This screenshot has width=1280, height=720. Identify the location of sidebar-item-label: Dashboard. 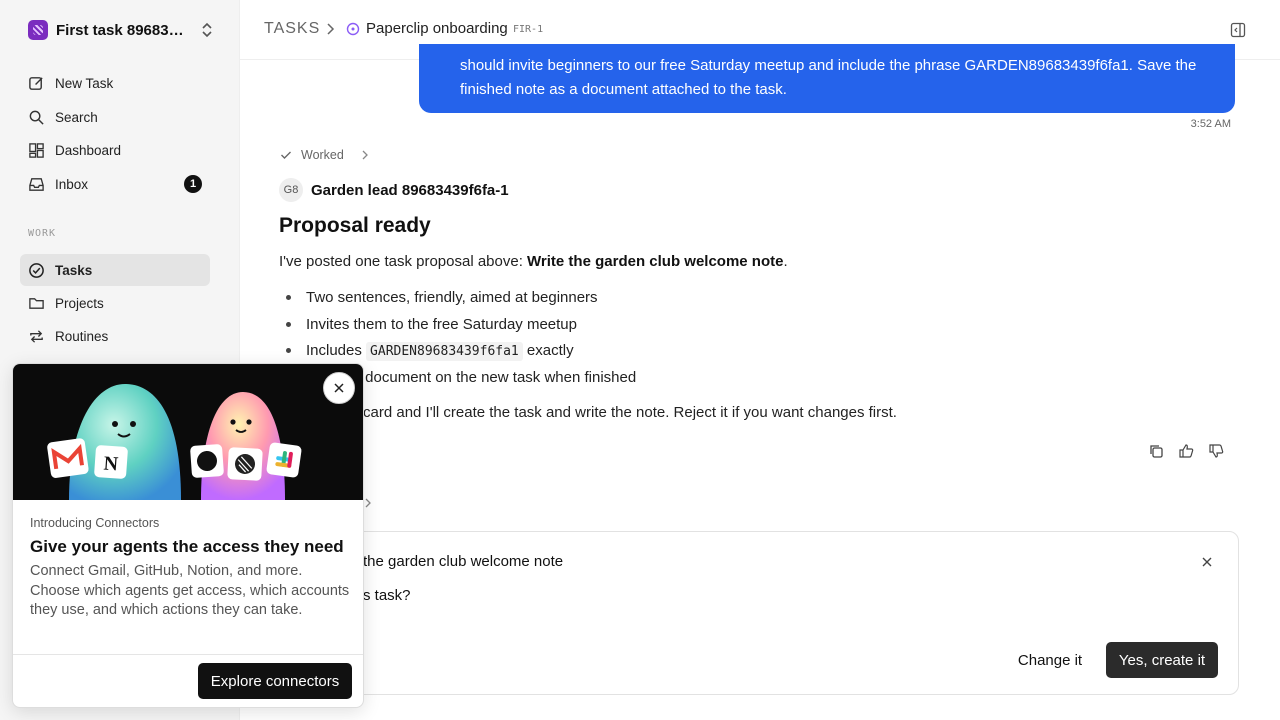
(88, 150).